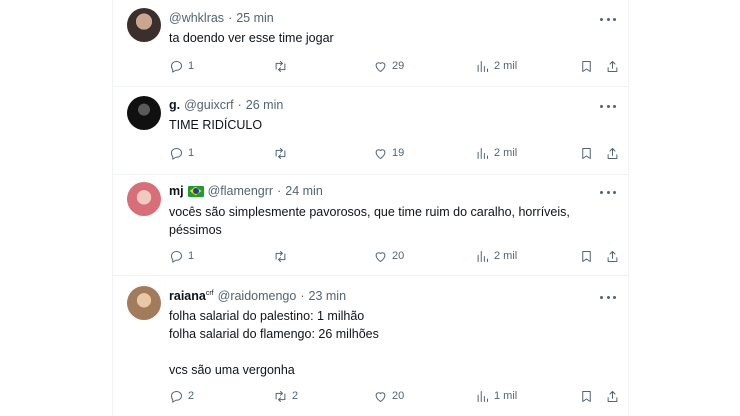 The height and width of the screenshot is (416, 740). Describe the element at coordinates (195, 191) in the screenshot. I see `brazil-flag-icon` at that location.